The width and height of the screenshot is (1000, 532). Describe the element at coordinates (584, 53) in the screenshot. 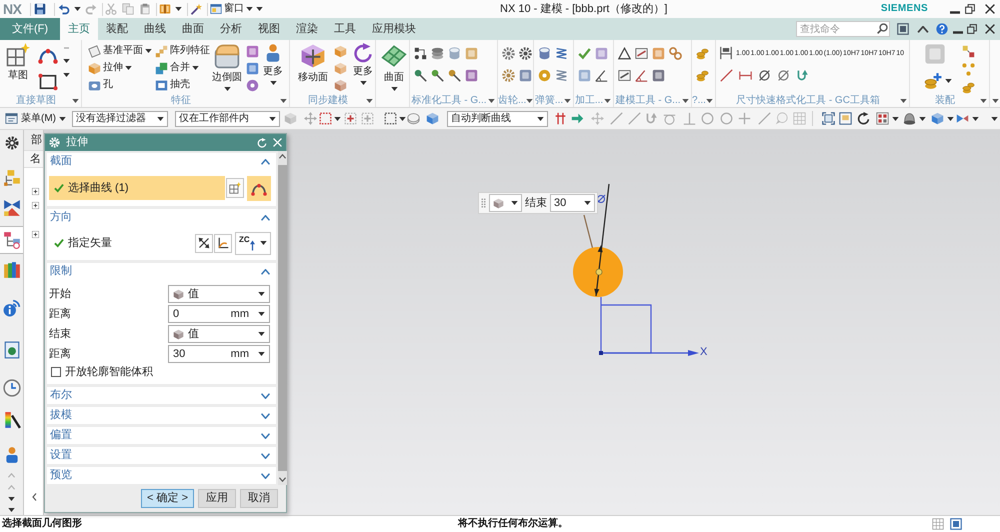

I see `check-icon` at that location.